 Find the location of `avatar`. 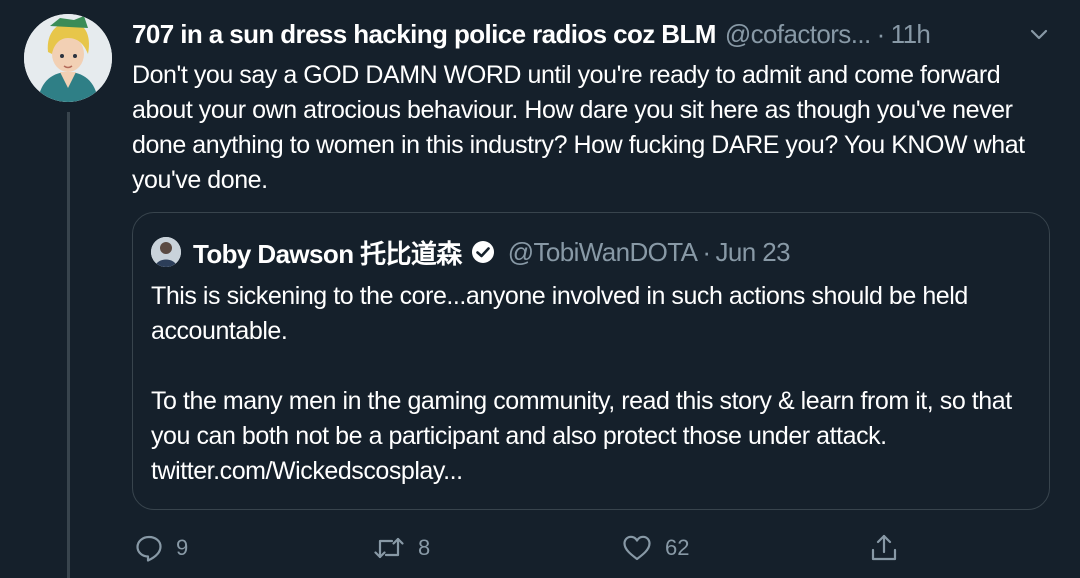

avatar is located at coordinates (68, 58).